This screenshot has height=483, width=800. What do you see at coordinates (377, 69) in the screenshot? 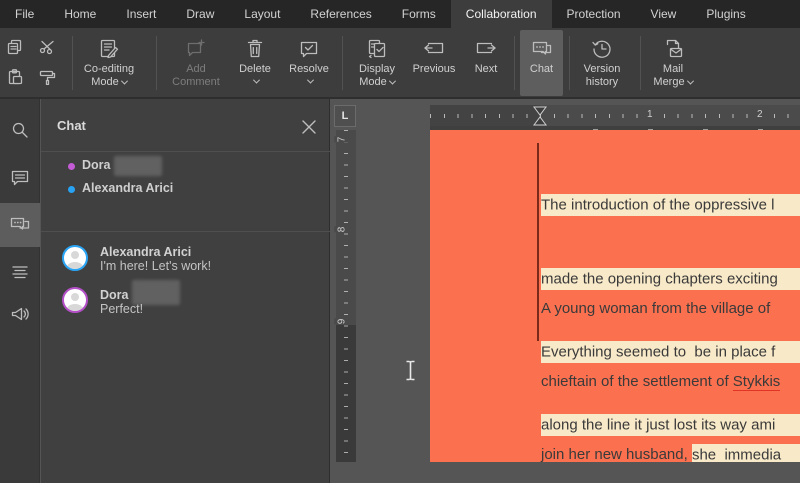
I see `display-mode-label-1: Display` at bounding box center [377, 69].